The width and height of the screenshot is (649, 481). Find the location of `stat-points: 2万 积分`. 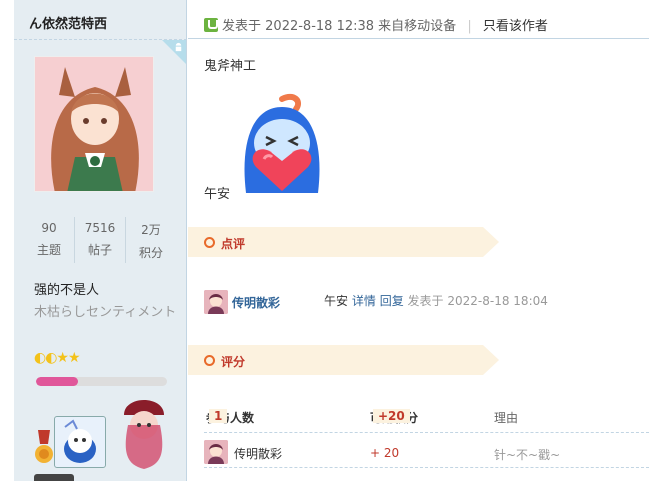

stat-points: 2万 积分 is located at coordinates (150, 240).